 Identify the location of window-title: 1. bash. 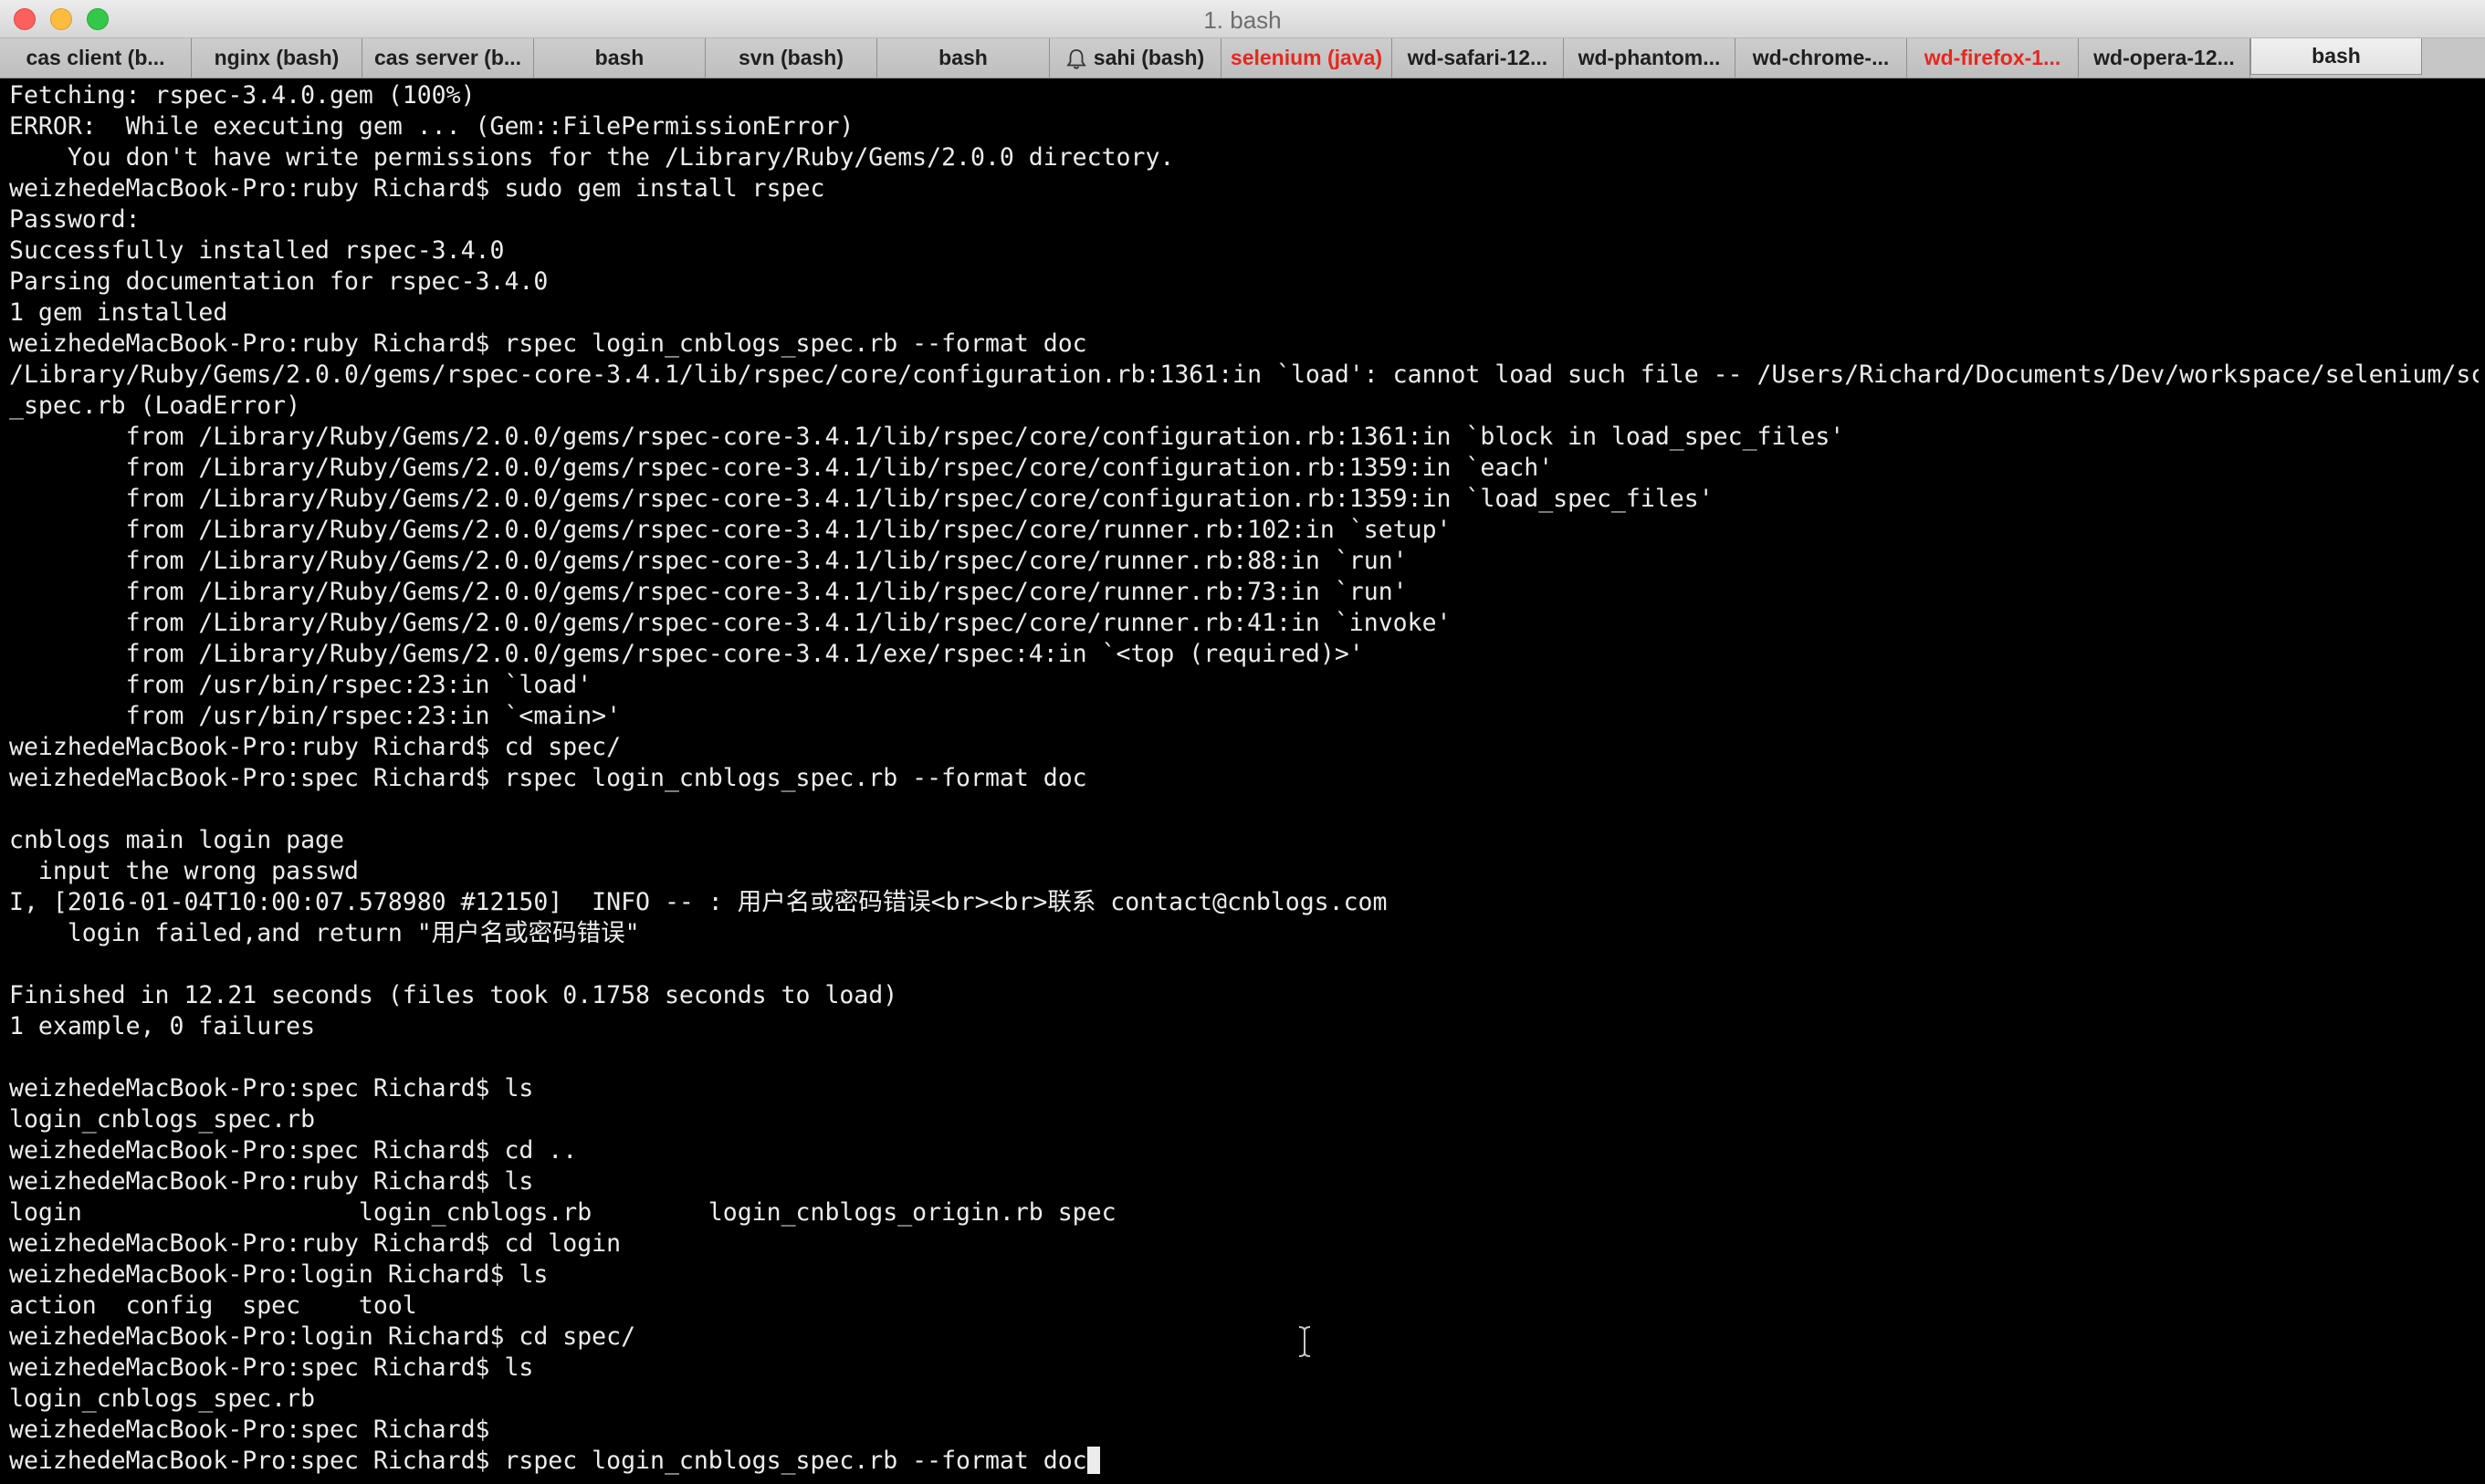
(1242, 20).